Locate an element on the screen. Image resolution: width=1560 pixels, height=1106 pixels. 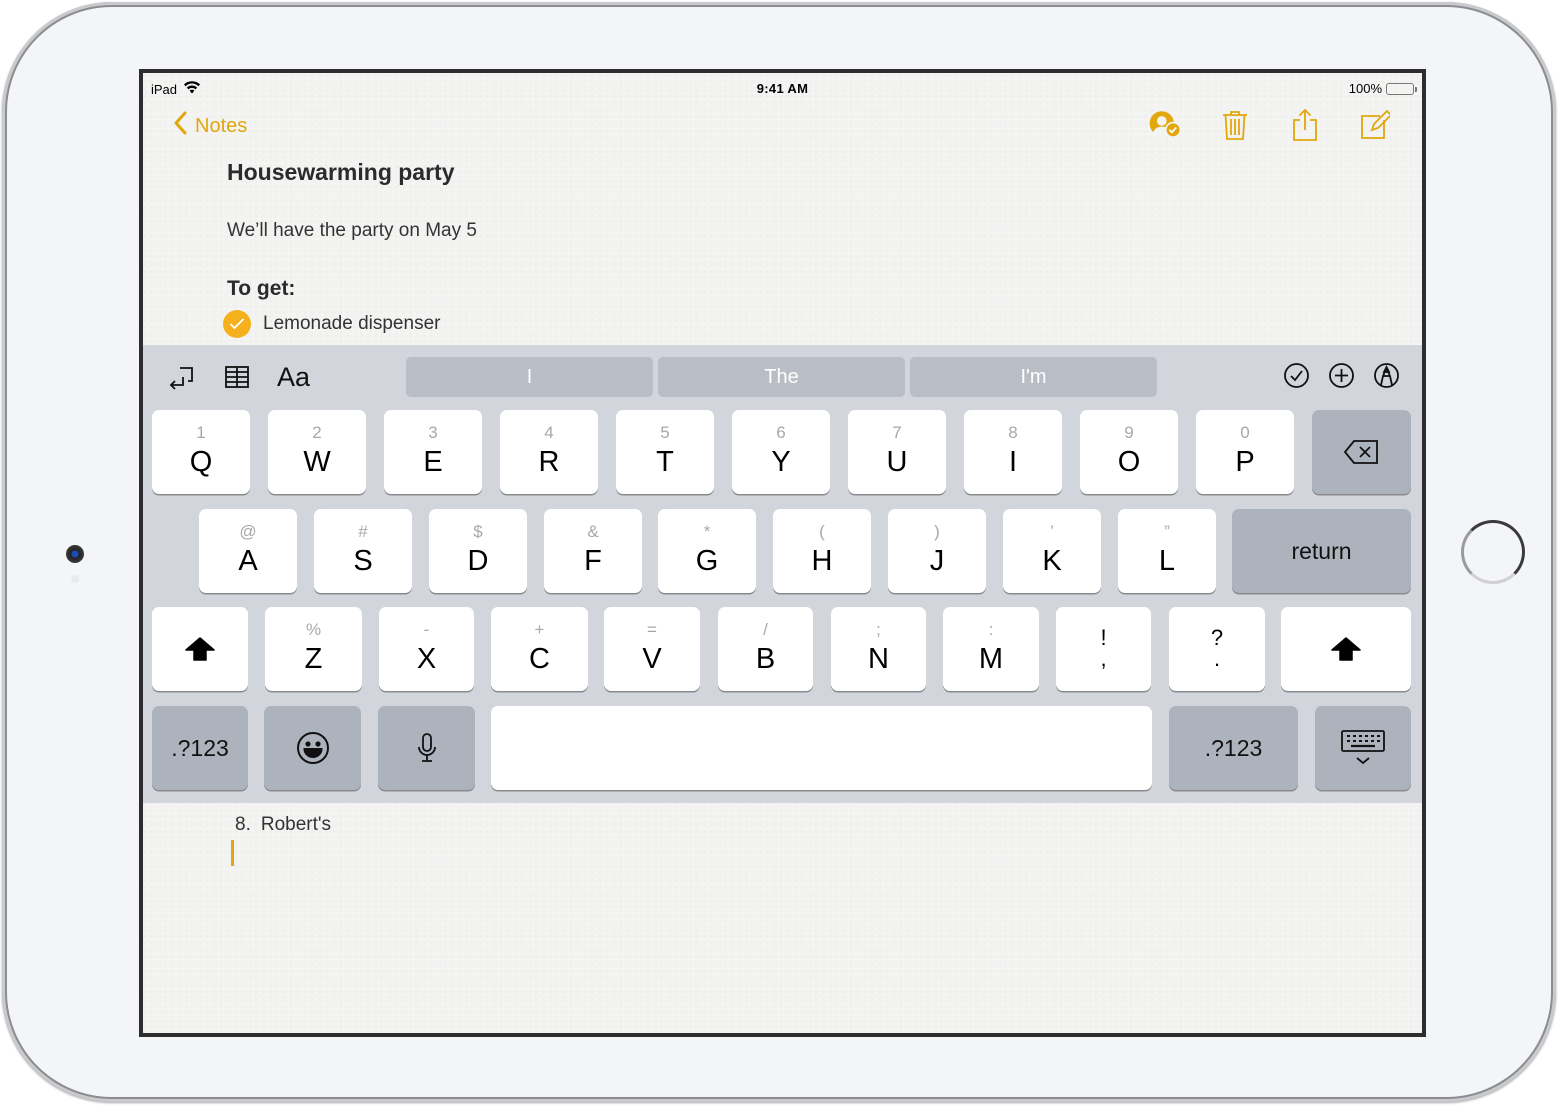
emoji-key is located at coordinates (312, 748).